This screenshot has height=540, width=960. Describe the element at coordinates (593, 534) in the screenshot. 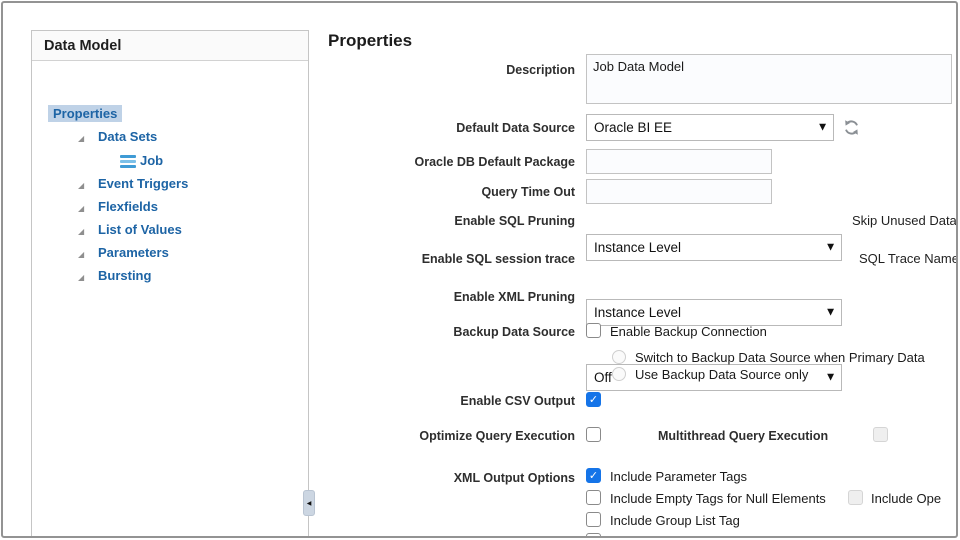

I see `exclude-tags-lob-columns-checkbox` at that location.